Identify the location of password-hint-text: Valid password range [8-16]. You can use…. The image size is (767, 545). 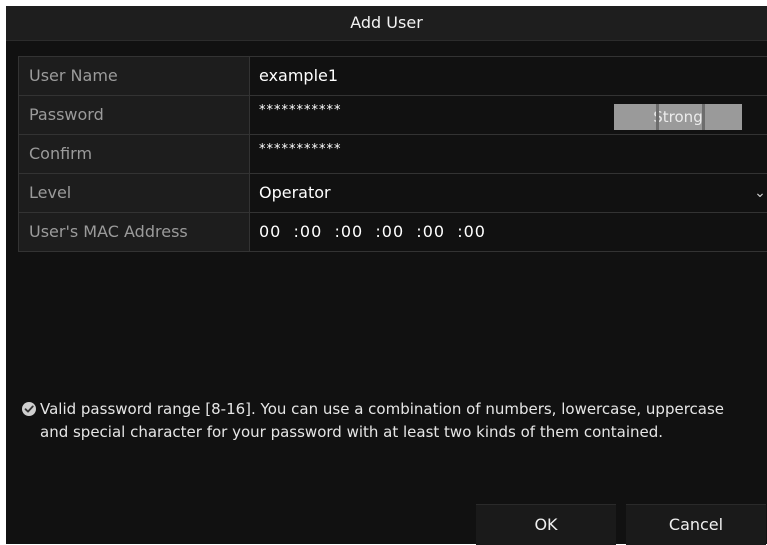
(382, 420).